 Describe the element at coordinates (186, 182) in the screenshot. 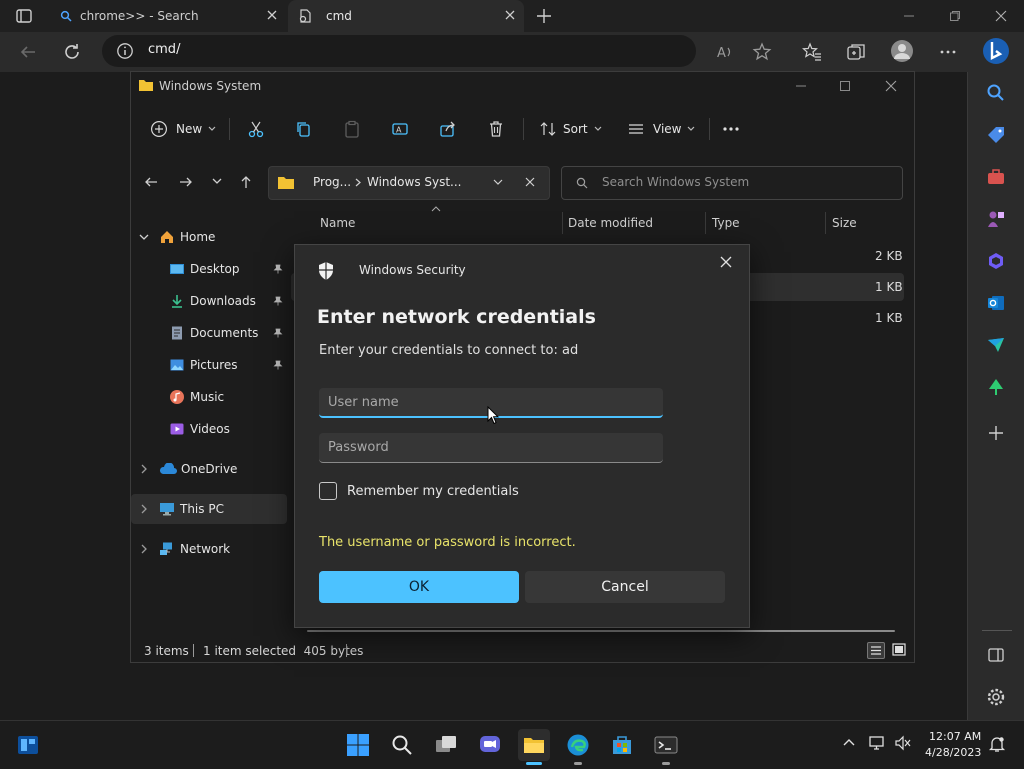

I see `forward-icon` at that location.